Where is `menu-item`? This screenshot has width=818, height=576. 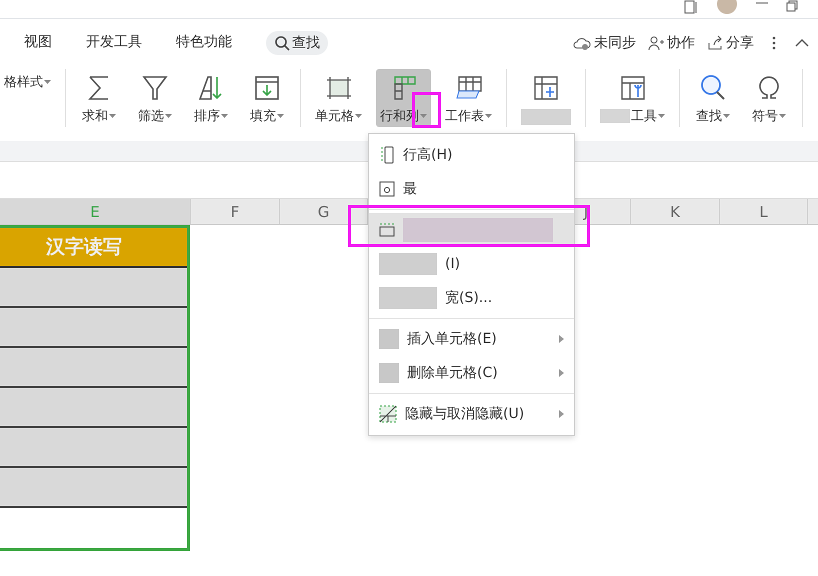
menu-item is located at coordinates (471, 230).